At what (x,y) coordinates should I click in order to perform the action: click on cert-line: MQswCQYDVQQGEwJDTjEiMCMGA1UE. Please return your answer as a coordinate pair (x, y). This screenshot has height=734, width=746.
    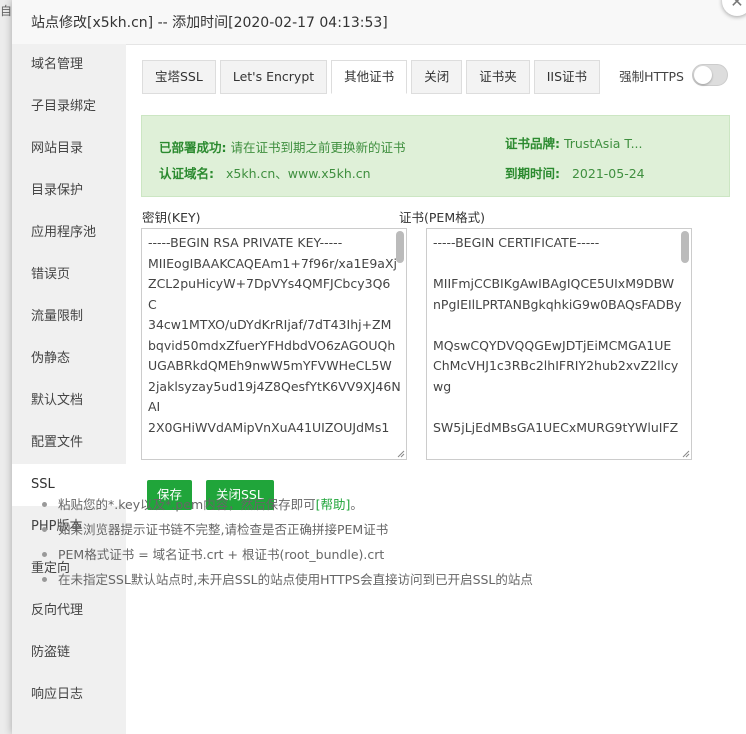
    Looking at the image, I should click on (552, 345).